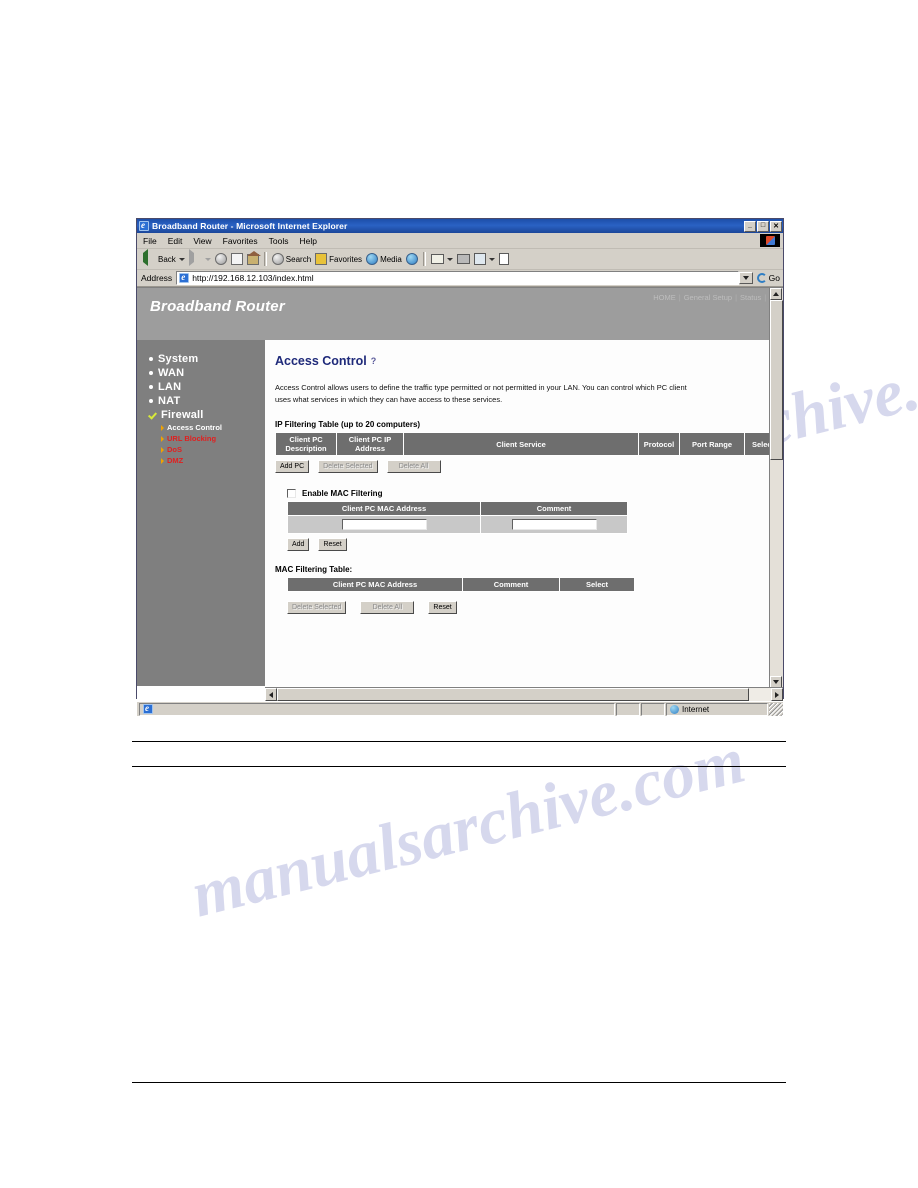 Image resolution: width=918 pixels, height=1188 pixels. What do you see at coordinates (712, 444) in the screenshot?
I see `col-port-range: Port Range` at bounding box center [712, 444].